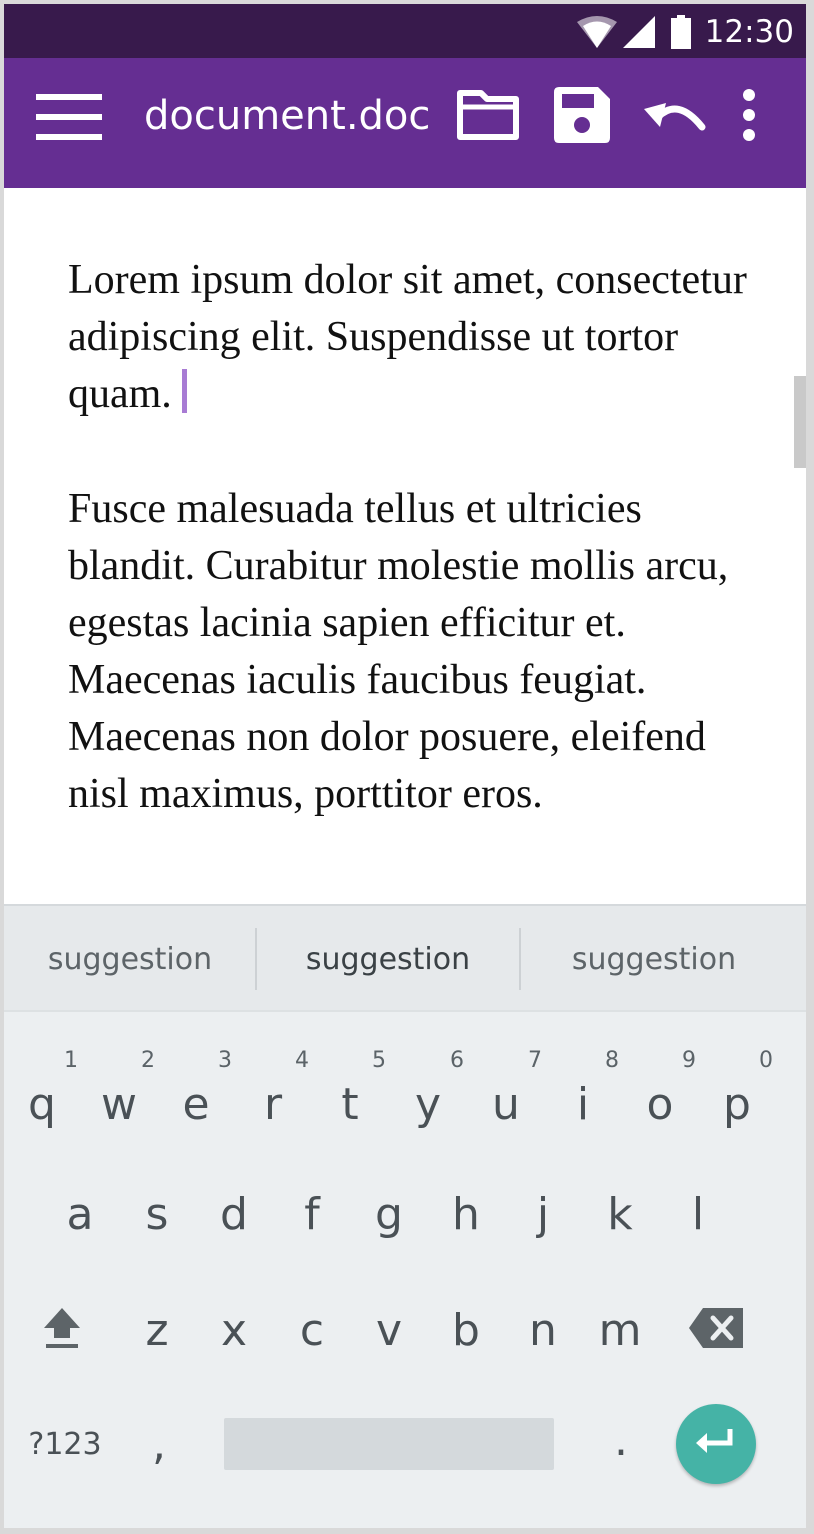 The height and width of the screenshot is (1534, 814). What do you see at coordinates (350, 1104) in the screenshot?
I see `key-label: t` at bounding box center [350, 1104].